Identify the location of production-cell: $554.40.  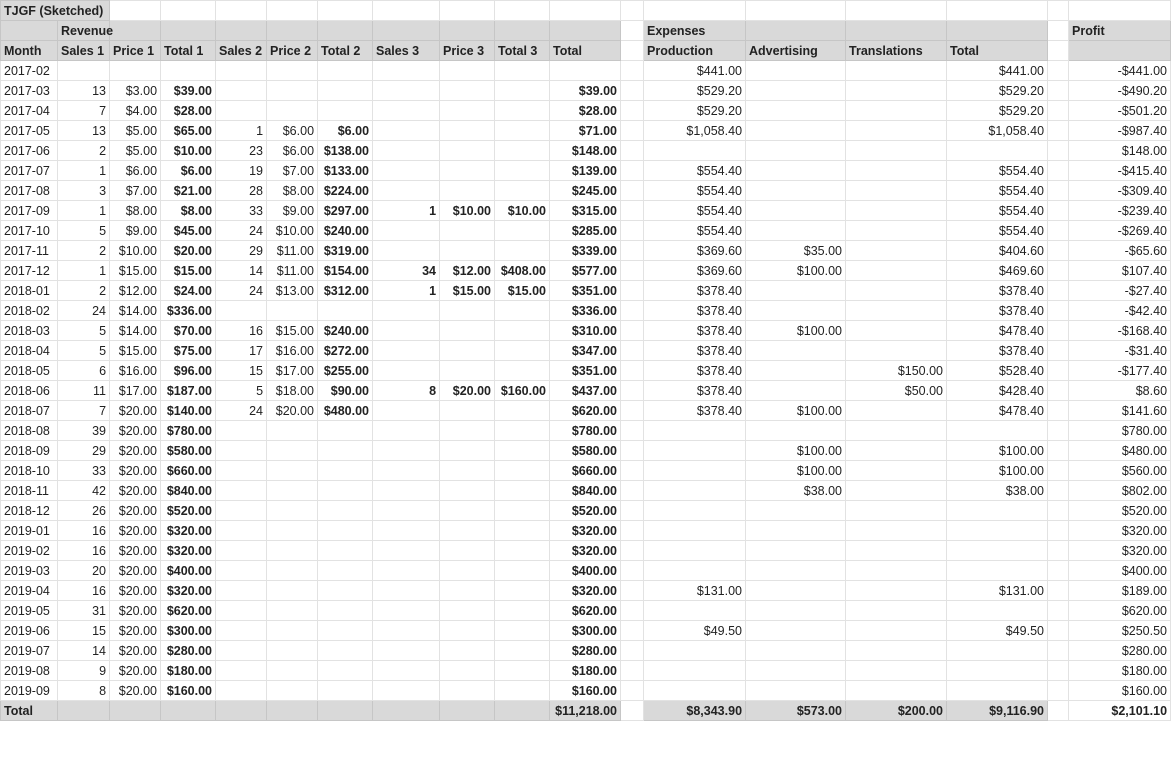
(695, 190).